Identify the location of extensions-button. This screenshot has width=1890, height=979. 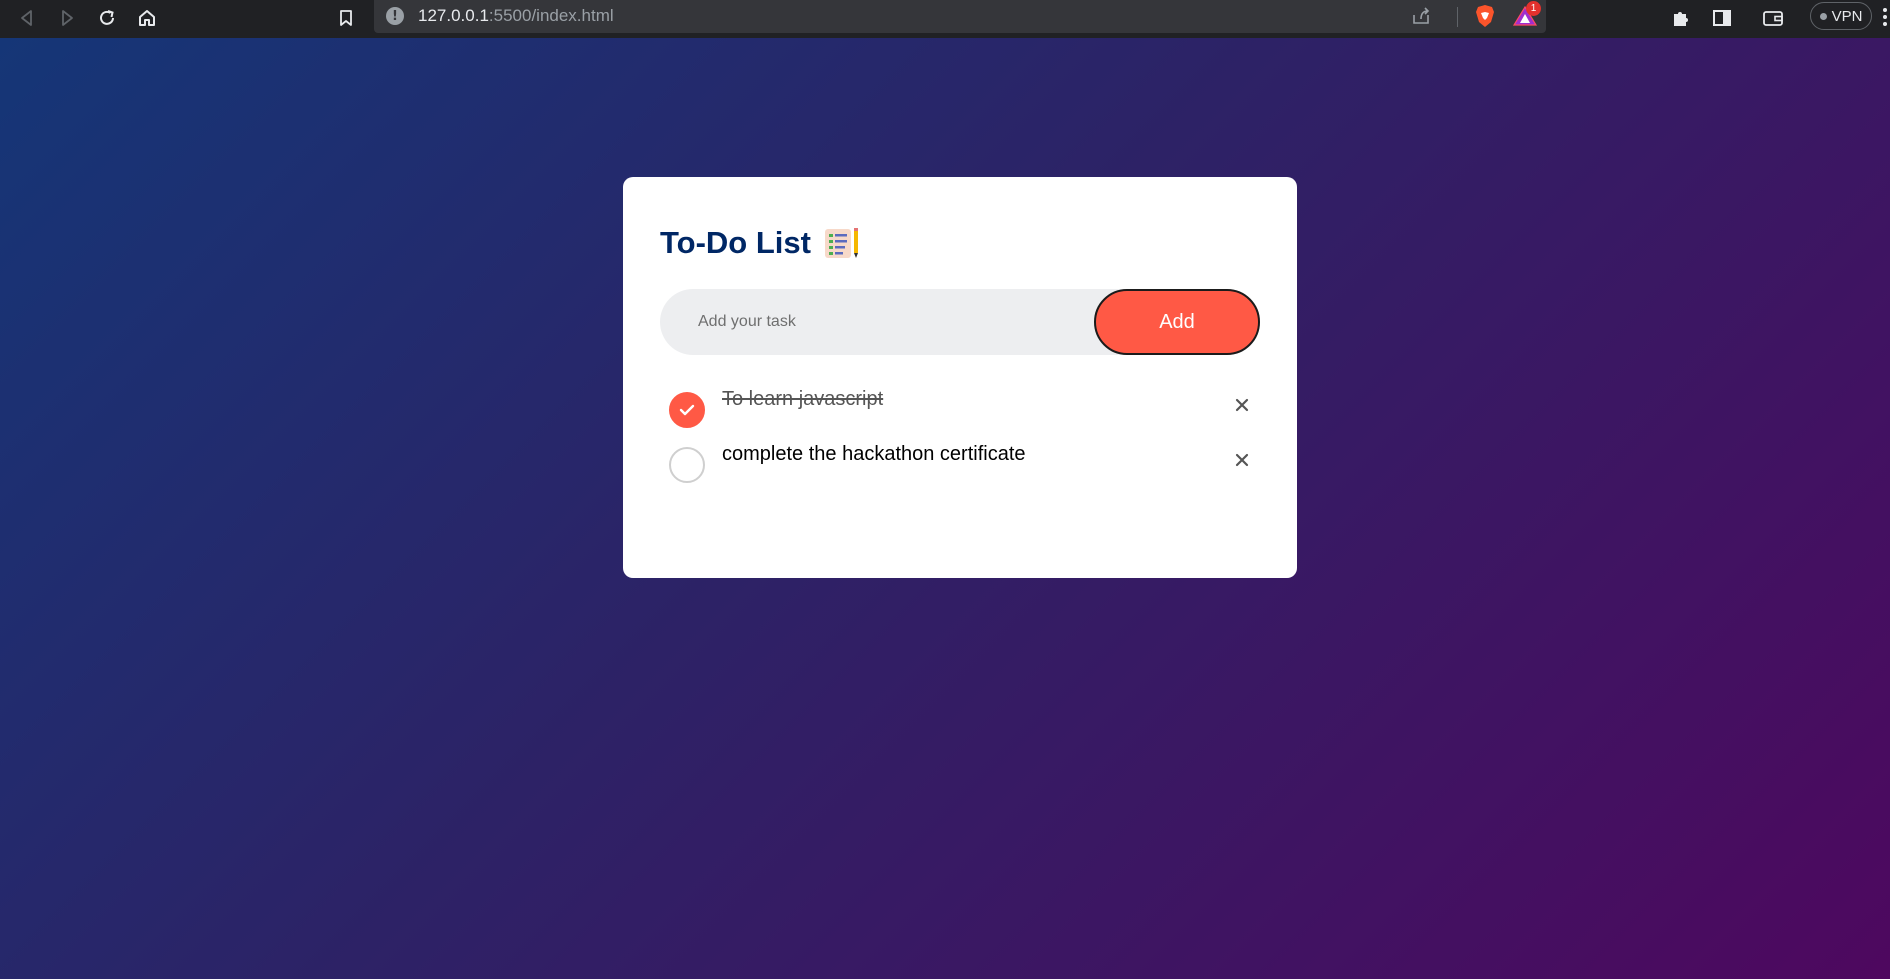
(1681, 18).